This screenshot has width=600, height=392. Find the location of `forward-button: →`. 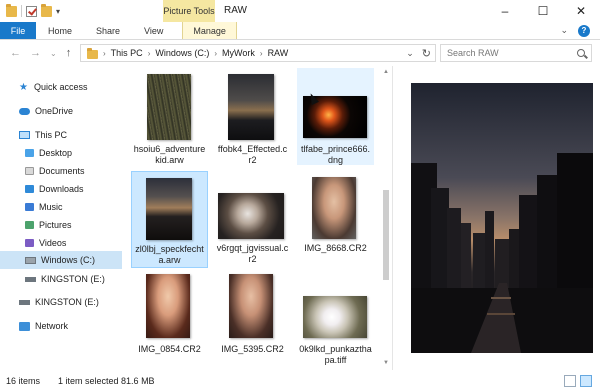

forward-button: → is located at coordinates (35, 53).